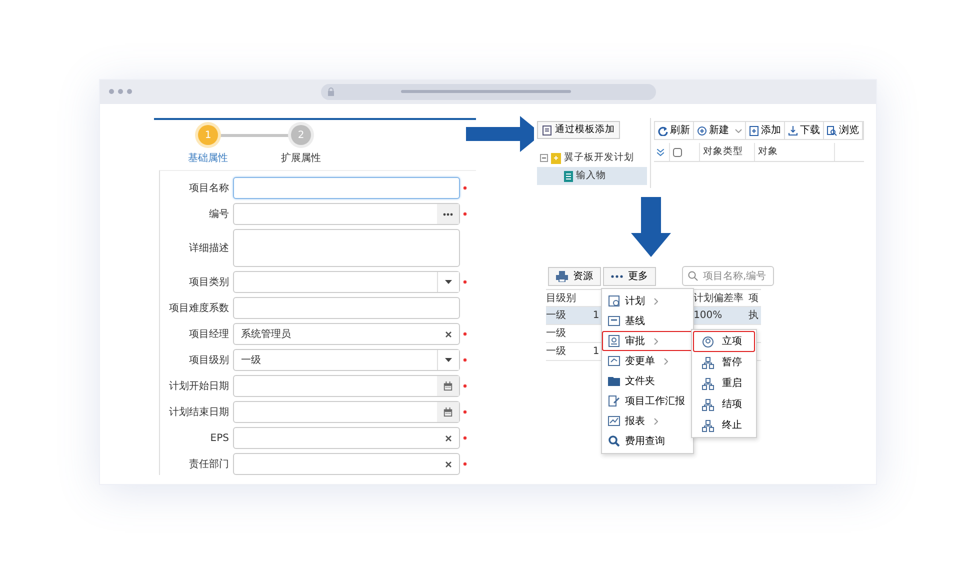 The height and width of the screenshot is (564, 975). What do you see at coordinates (561, 299) in the screenshot?
I see `column-header: 目级别` at bounding box center [561, 299].